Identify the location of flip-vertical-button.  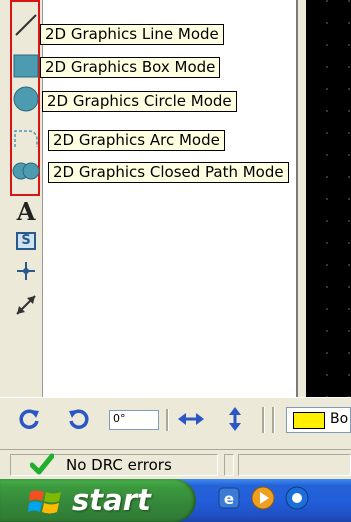
(235, 421).